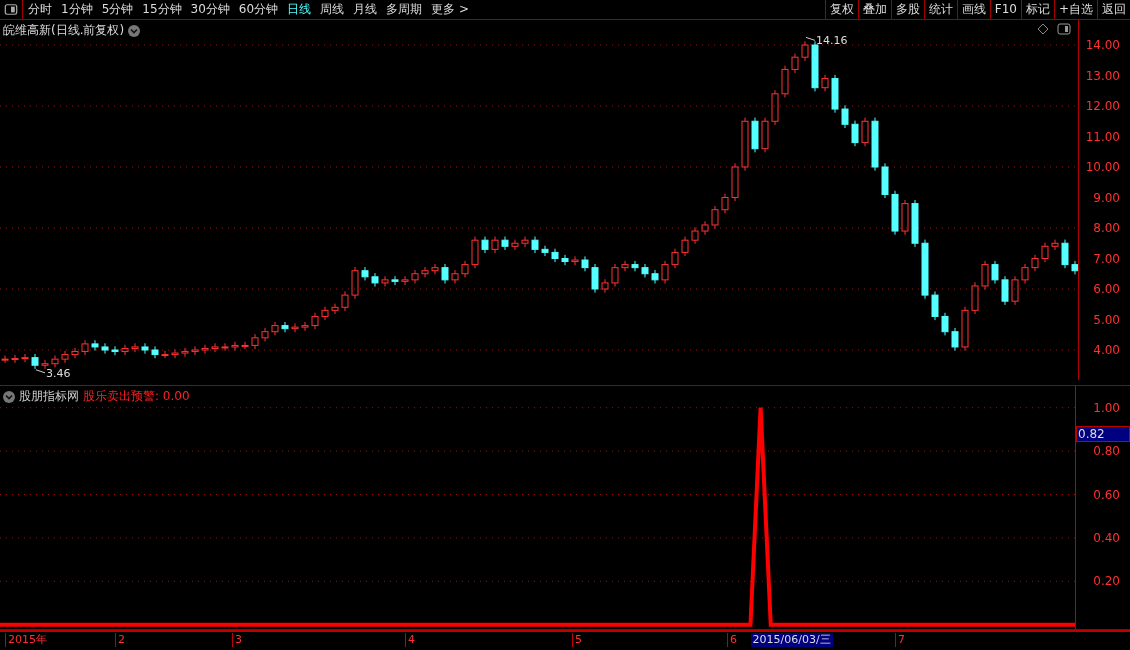 The width and height of the screenshot is (1130, 650). Describe the element at coordinates (210, 9) in the screenshot. I see `period-tab: 30分钟` at that location.